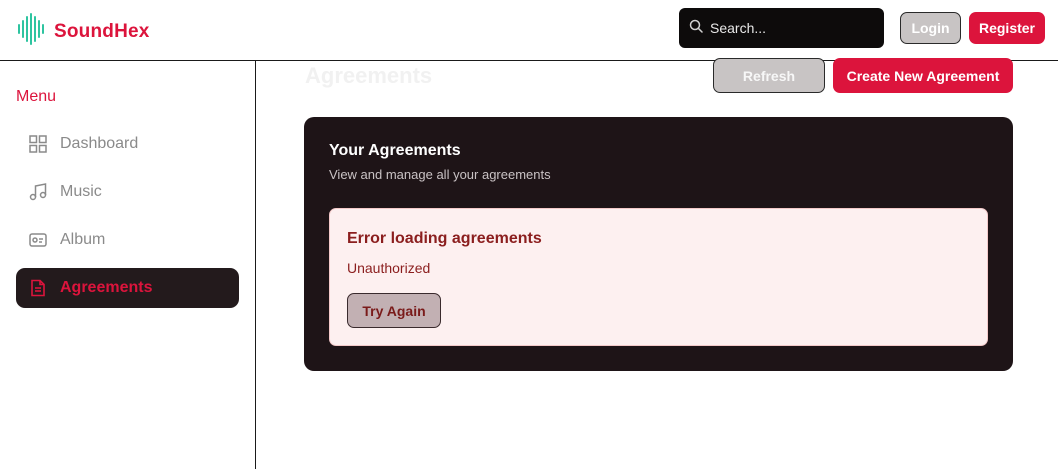 This screenshot has height=469, width=1058. I want to click on sidebar-item-agreements: Agreements, so click(127, 288).